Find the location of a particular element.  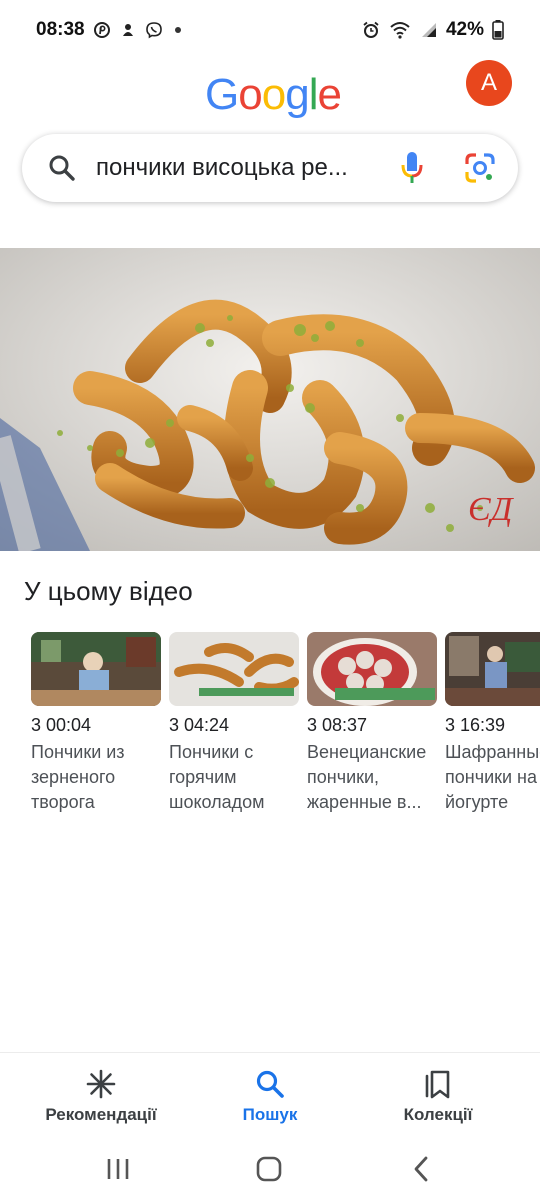

moment-title-line: горячим is located at coordinates (203, 777).